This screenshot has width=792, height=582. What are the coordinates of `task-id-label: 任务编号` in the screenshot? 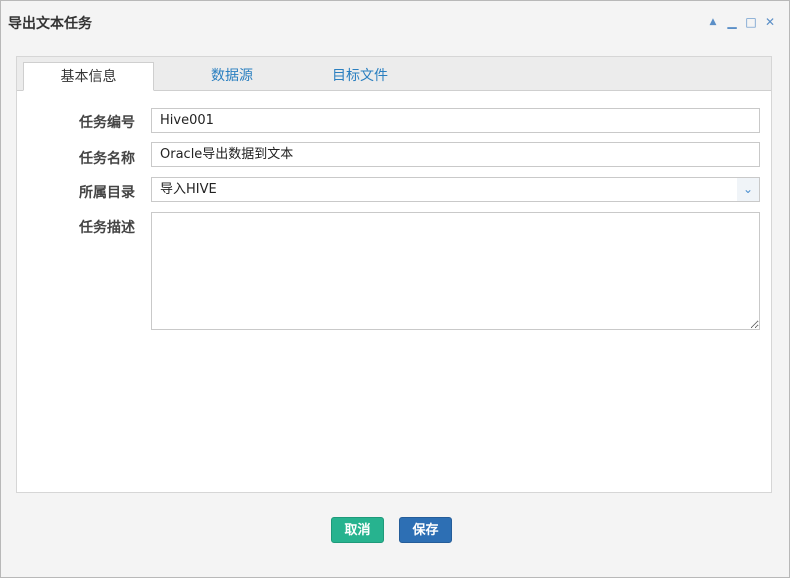 It's located at (107, 123).